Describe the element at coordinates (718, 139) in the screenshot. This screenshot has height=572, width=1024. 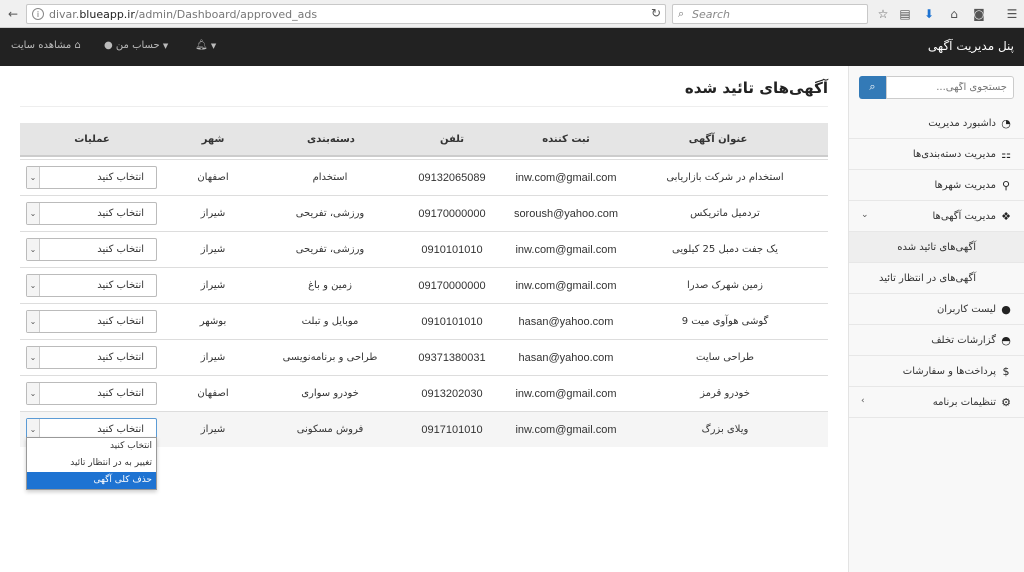
I see `header-title: عنوان آگهی` at that location.